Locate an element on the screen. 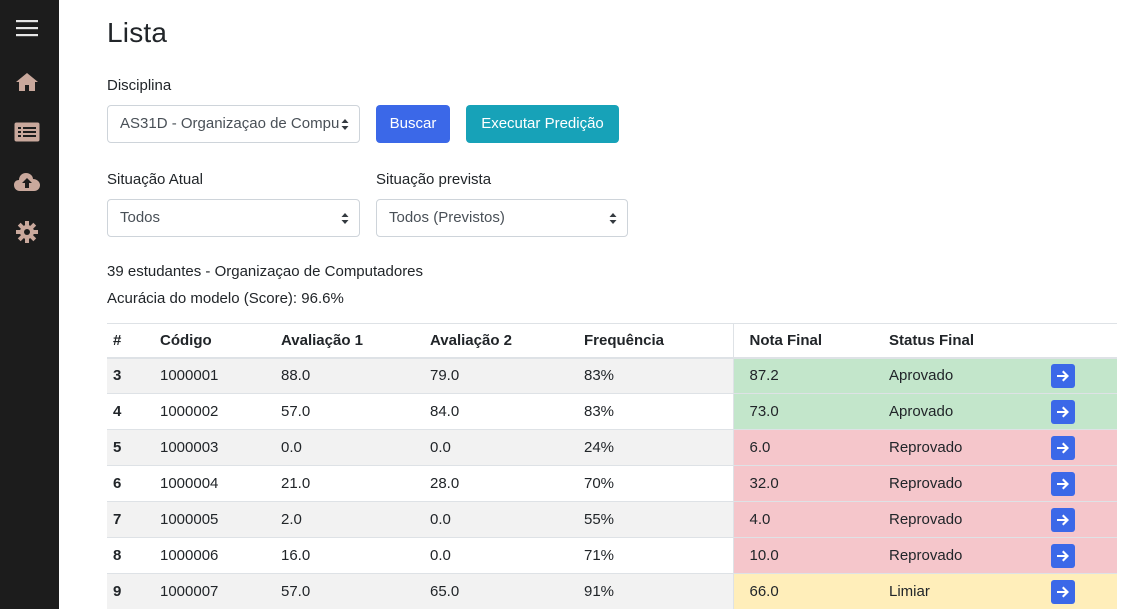 This screenshot has height=609, width=1130. row-codigo: 1000006 is located at coordinates (214, 555).